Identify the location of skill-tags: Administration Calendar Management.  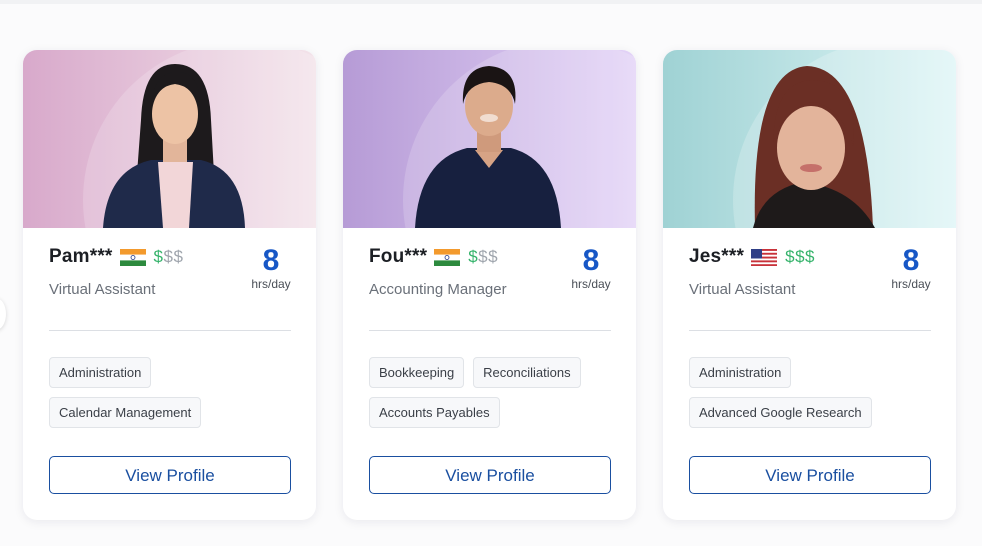
(174, 392).